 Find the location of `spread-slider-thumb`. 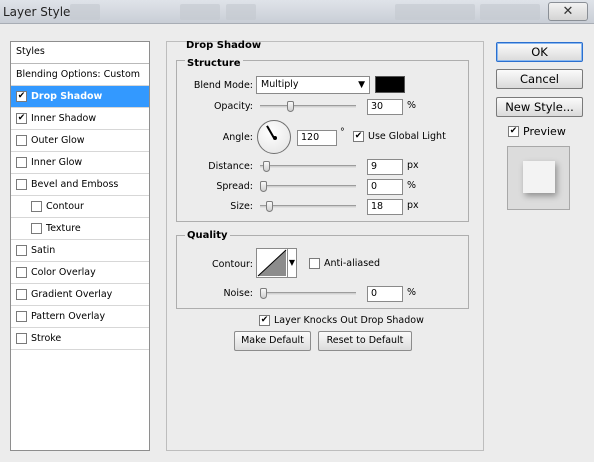

spread-slider-thumb is located at coordinates (263, 186).